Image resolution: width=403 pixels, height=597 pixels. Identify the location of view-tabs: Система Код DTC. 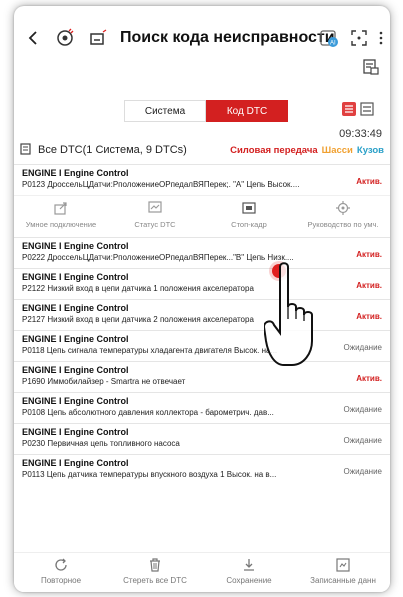
(206, 111).